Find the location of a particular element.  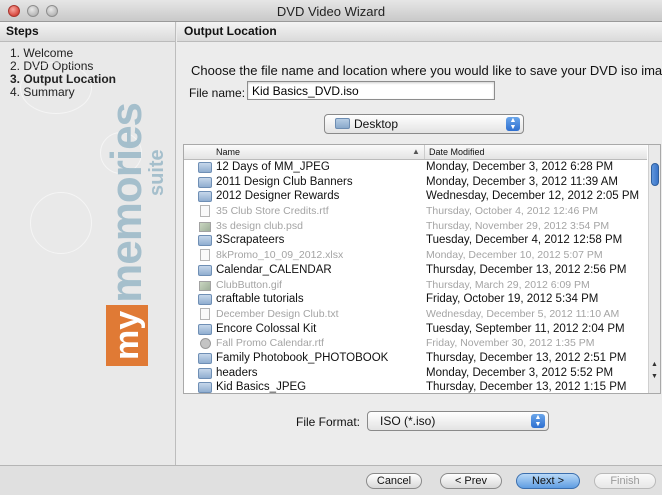

button-bar: Cancel < Prev Next > Finish is located at coordinates (331, 480).